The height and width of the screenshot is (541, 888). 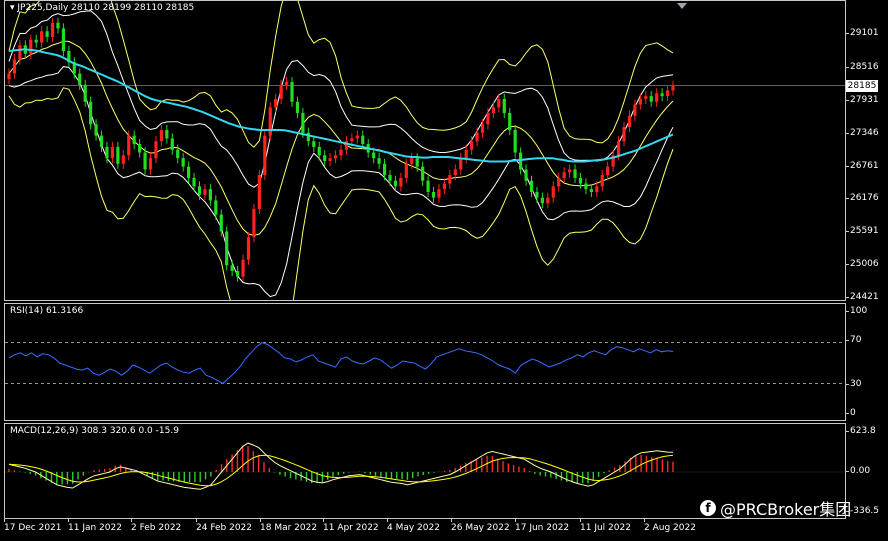 What do you see at coordinates (94, 431) in the screenshot?
I see `macd-title: MACD(12,26,9) 308.3 320.6 0.0 -15.9` at bounding box center [94, 431].